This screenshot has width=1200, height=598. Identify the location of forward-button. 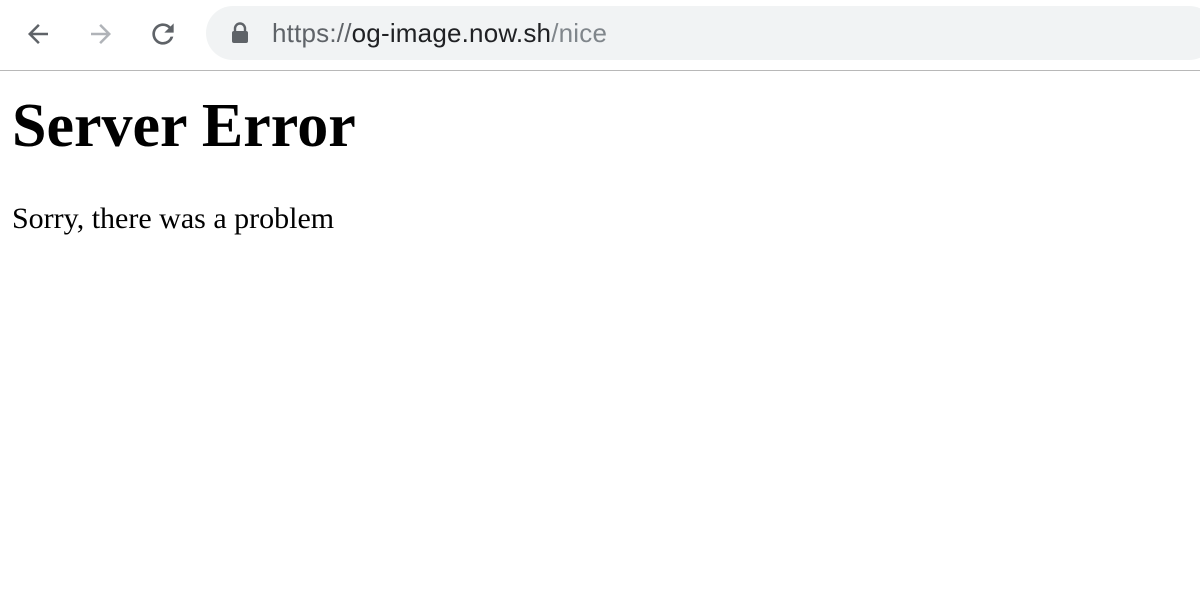
(101, 34).